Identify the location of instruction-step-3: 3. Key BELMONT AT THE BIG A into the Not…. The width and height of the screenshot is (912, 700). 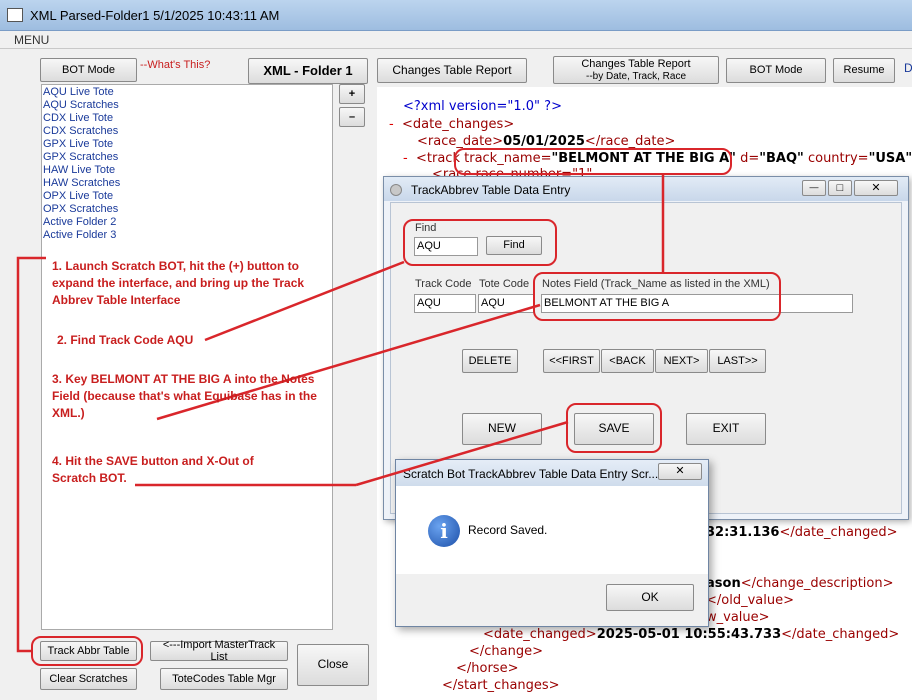
(184, 396).